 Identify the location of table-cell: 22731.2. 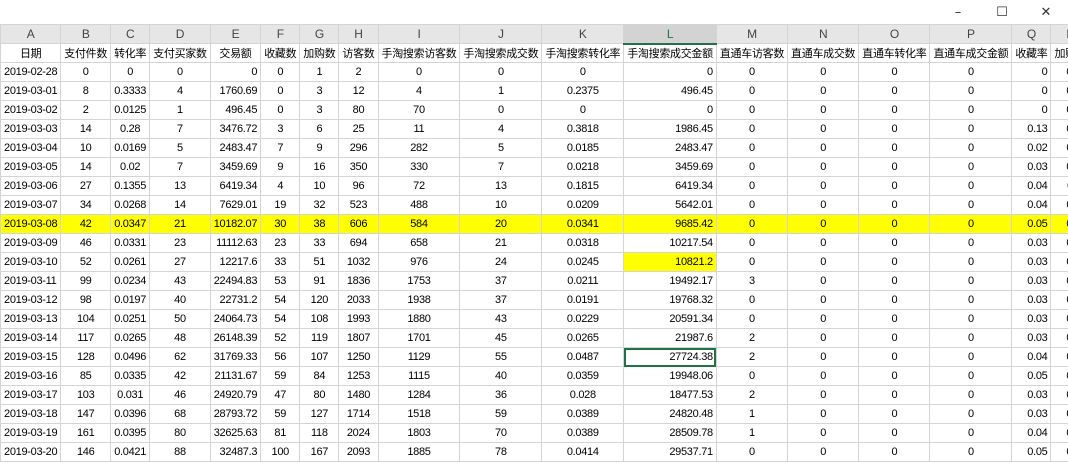
(235, 300).